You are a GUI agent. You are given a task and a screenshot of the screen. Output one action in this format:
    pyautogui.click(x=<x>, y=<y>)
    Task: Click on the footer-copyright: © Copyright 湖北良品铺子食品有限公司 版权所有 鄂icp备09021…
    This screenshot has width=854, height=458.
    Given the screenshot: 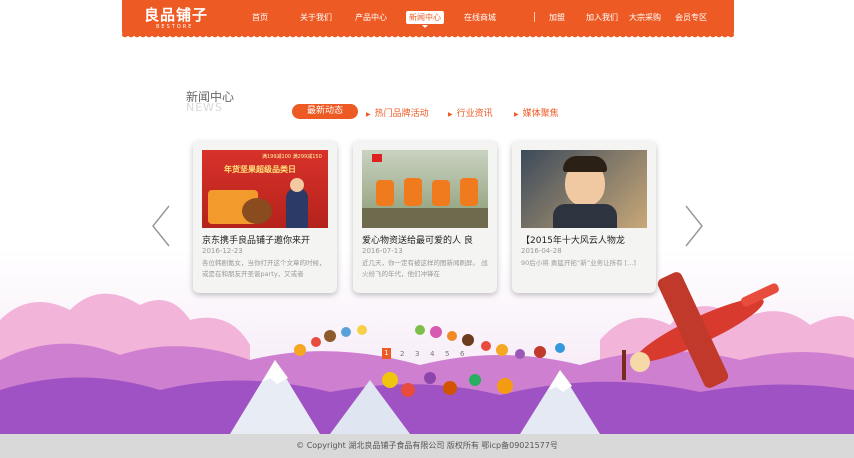 What is the action you would take?
    pyautogui.click(x=427, y=446)
    